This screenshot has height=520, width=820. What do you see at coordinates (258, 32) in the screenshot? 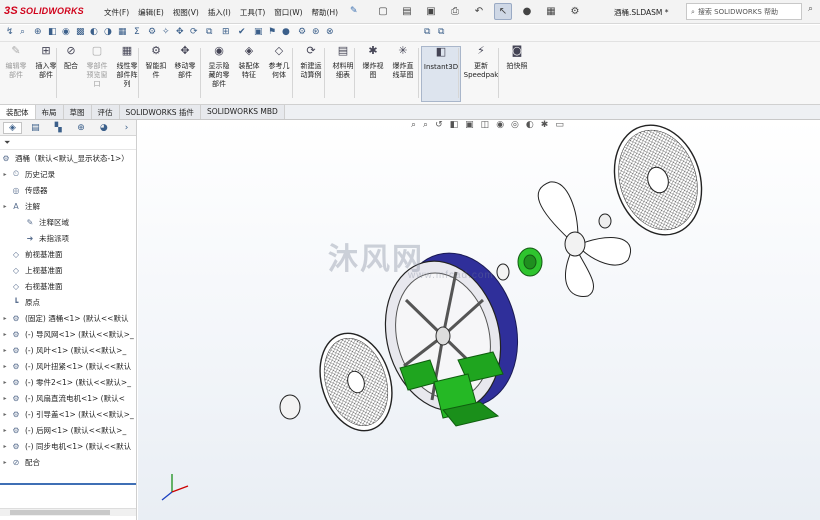
I see `render-tool-icon: ▣` at bounding box center [258, 32].